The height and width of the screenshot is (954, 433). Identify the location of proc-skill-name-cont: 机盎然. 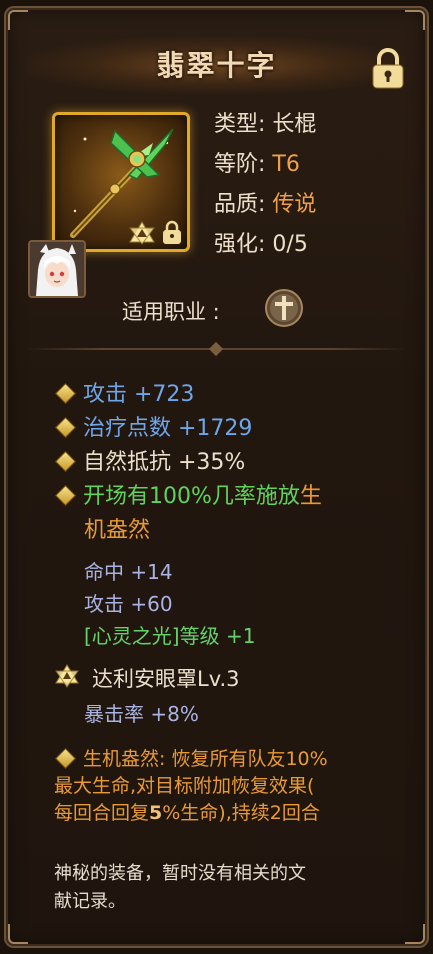
(117, 530).